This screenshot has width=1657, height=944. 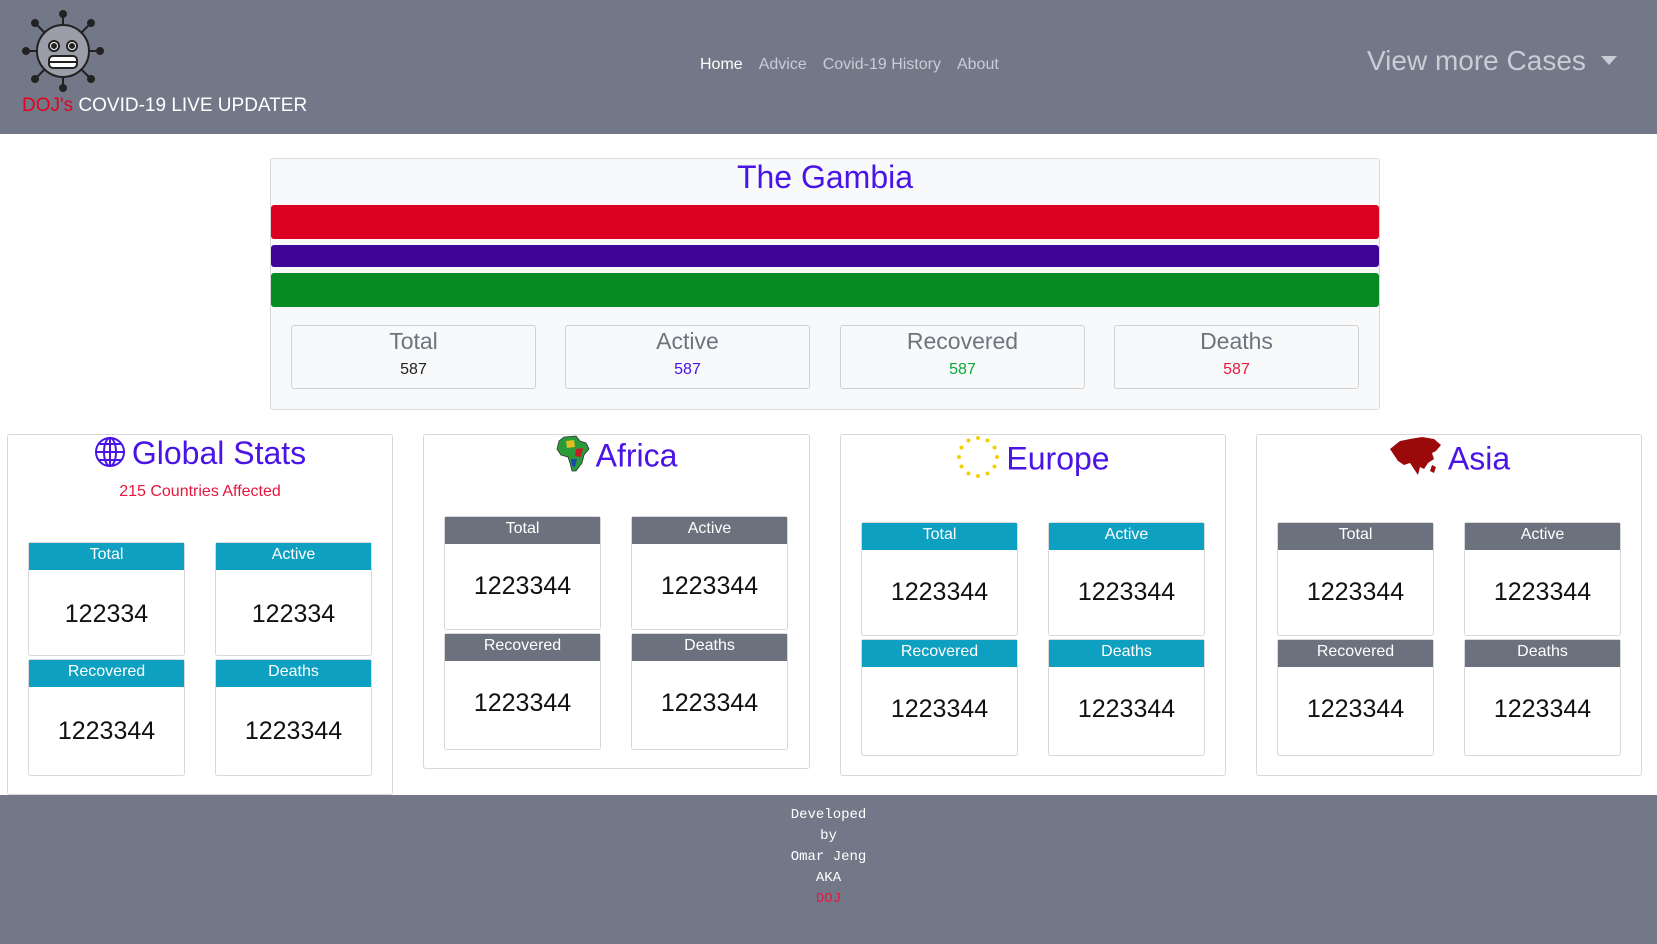 I want to click on developer-credit: Developed by Omar Jeng AKA DOJ, so click(x=828, y=857).